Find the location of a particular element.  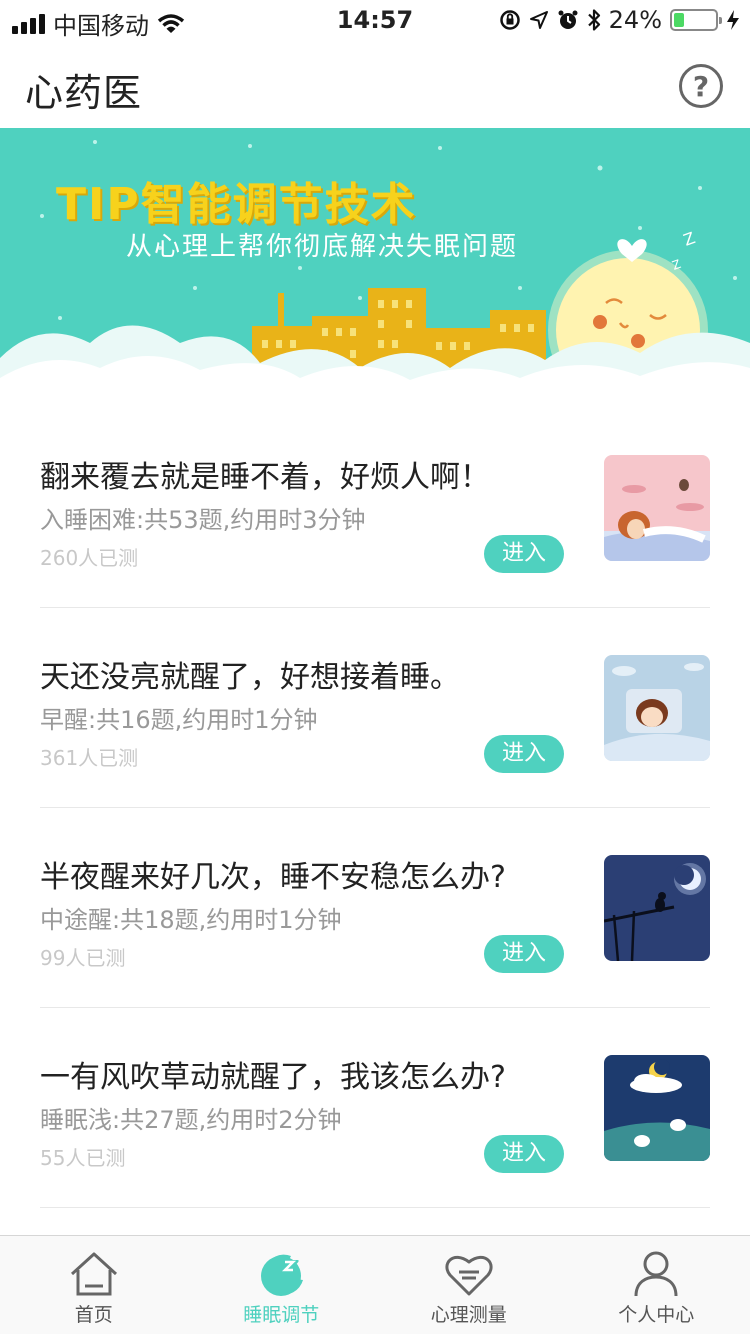

orientation-lock-icon is located at coordinates (509, 20).